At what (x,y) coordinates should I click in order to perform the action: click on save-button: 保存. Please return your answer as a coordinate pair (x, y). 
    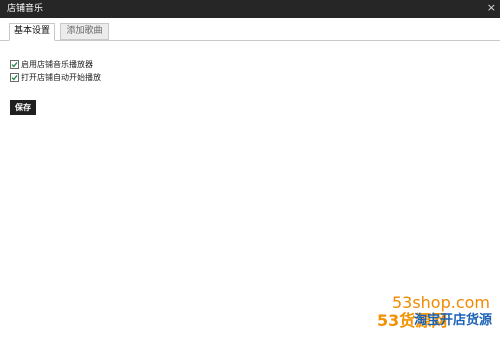
    Looking at the image, I should click on (23, 107).